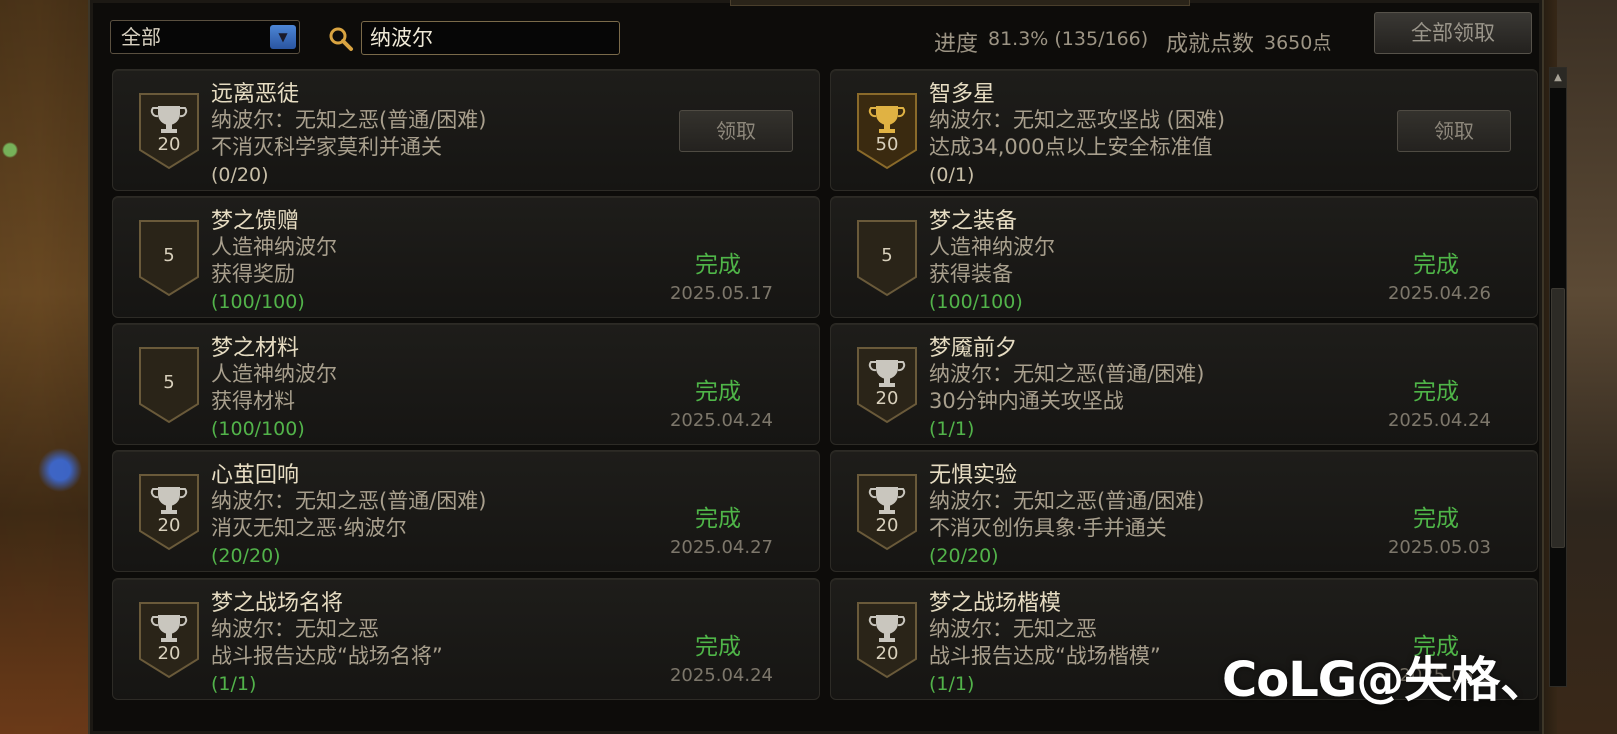 This screenshot has width=1617, height=734. What do you see at coordinates (253, 401) in the screenshot?
I see `achievement-condition: 获得材料` at bounding box center [253, 401].